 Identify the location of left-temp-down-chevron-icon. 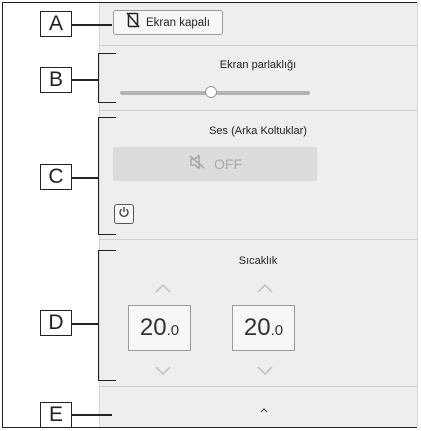
(163, 371).